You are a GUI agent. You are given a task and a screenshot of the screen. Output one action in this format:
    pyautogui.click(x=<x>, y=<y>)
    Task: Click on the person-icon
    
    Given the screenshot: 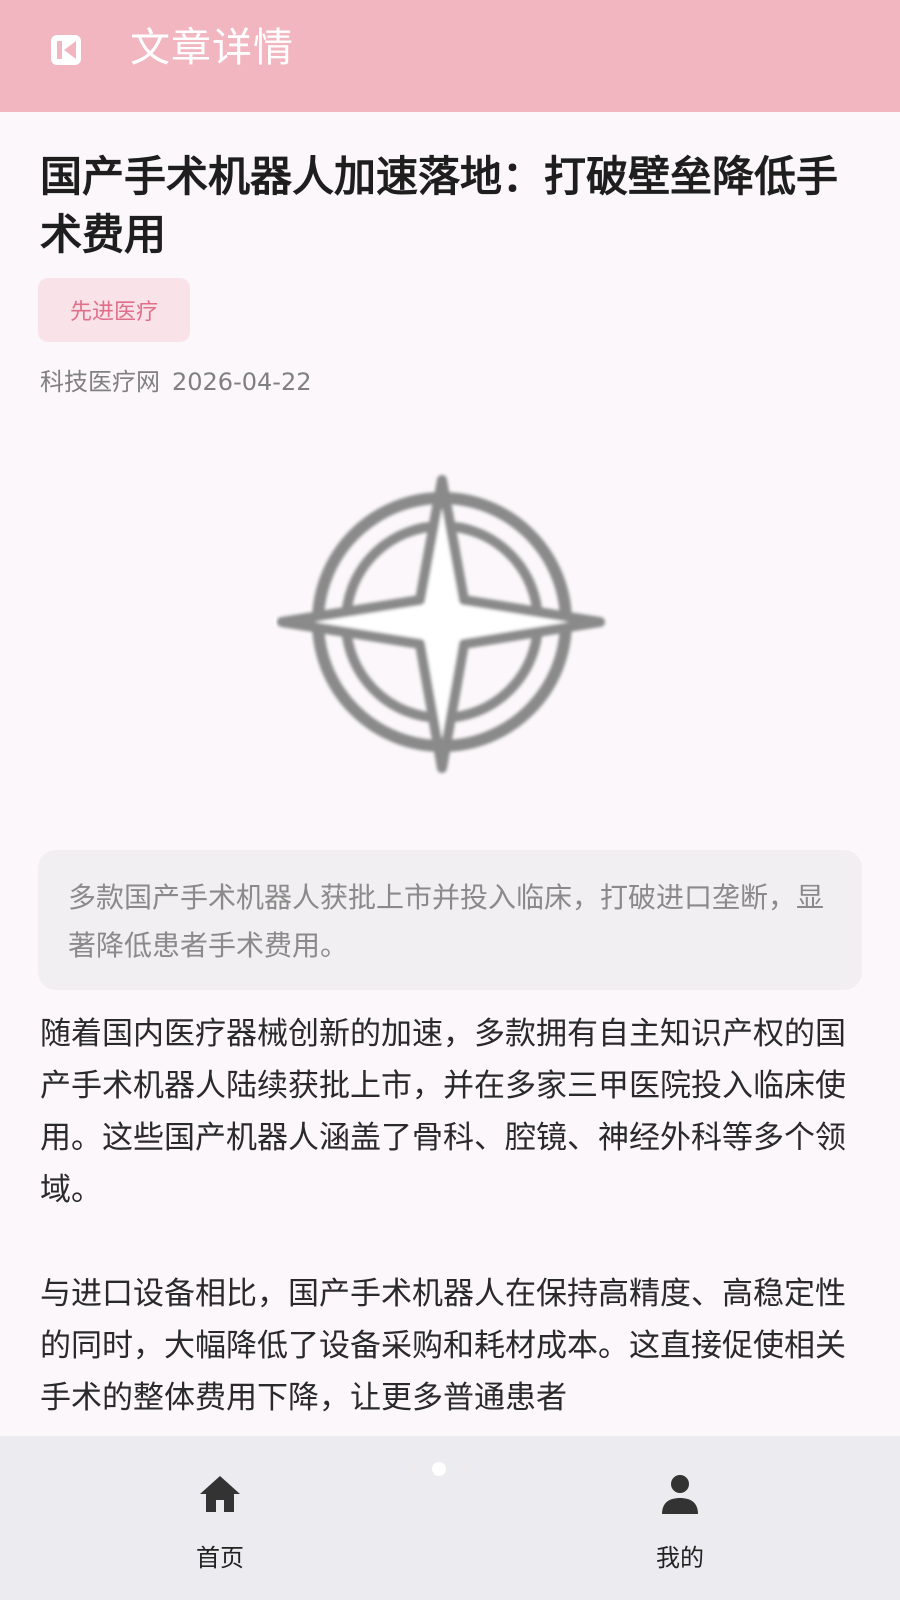 What is the action you would take?
    pyautogui.click(x=680, y=1494)
    